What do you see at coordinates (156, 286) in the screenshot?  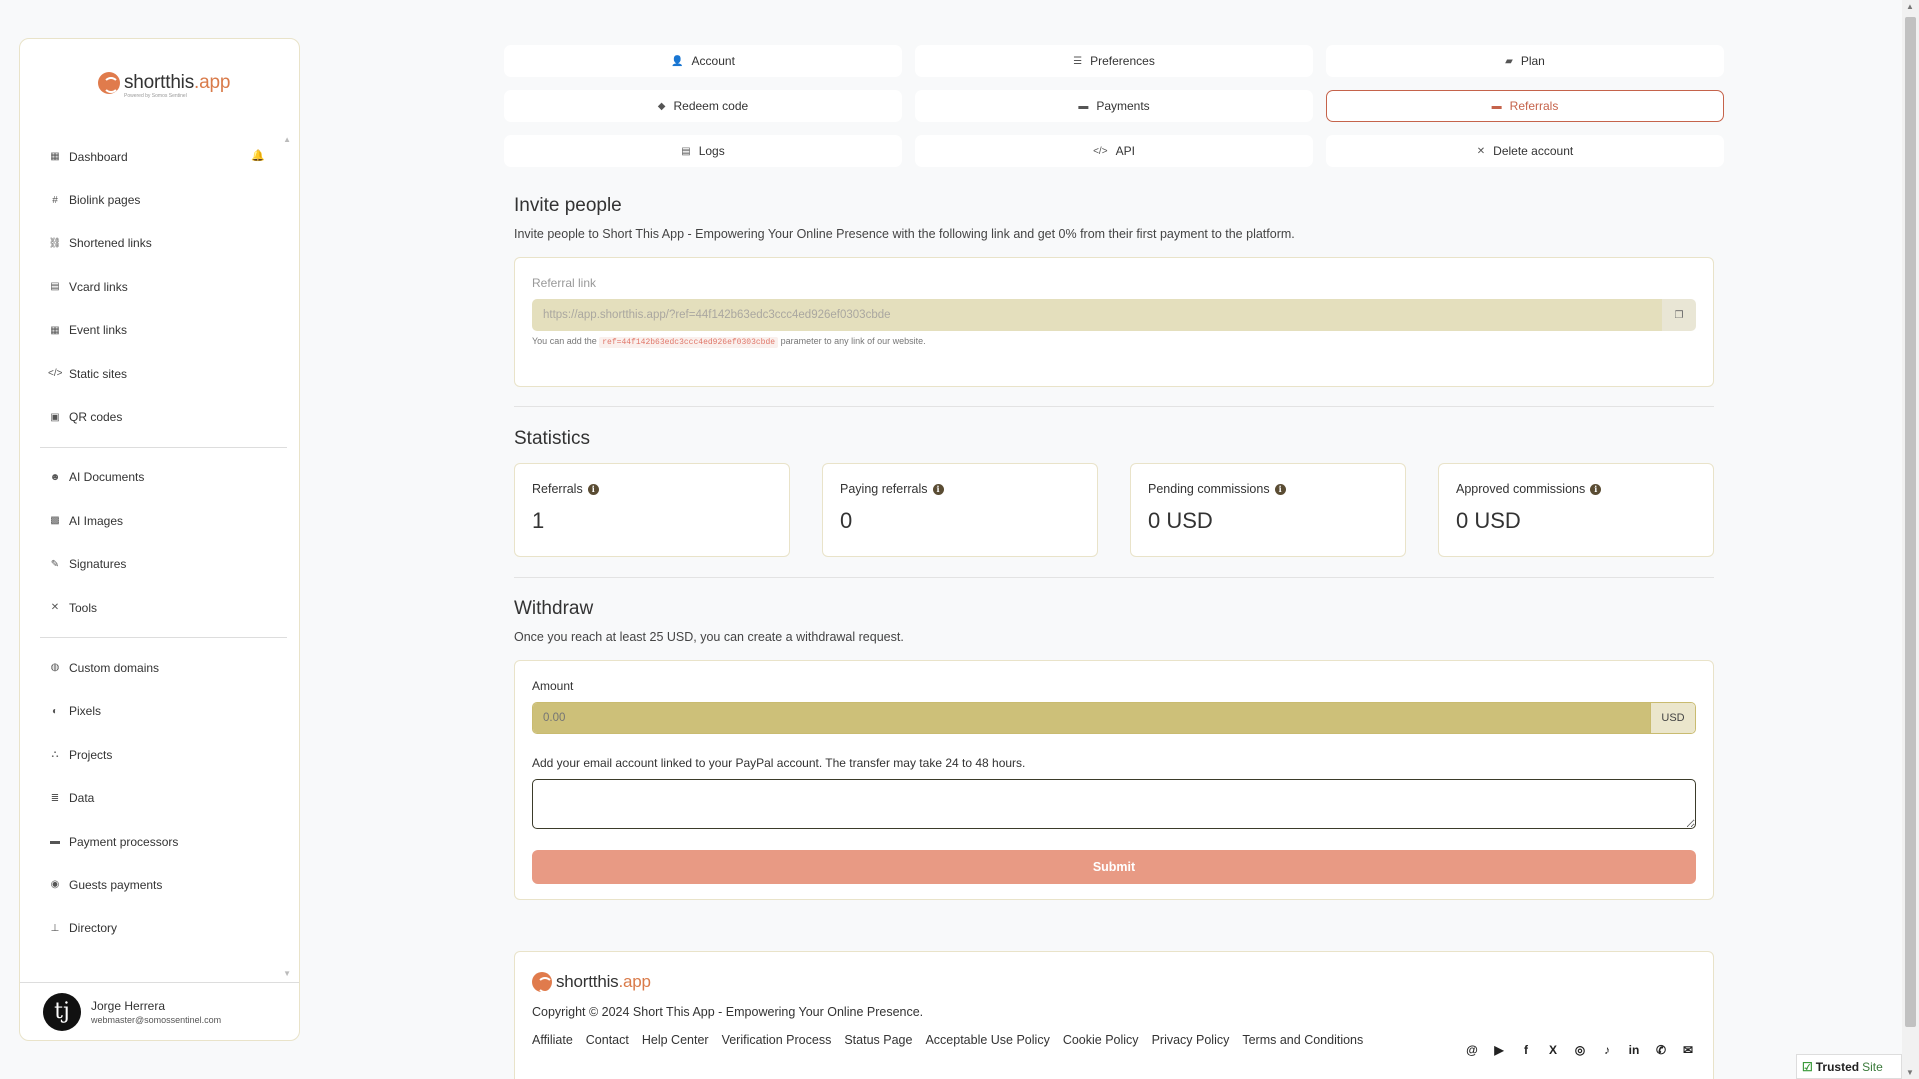 I see `sidebar-item-vcard-links: ▤ Vcard links` at bounding box center [156, 286].